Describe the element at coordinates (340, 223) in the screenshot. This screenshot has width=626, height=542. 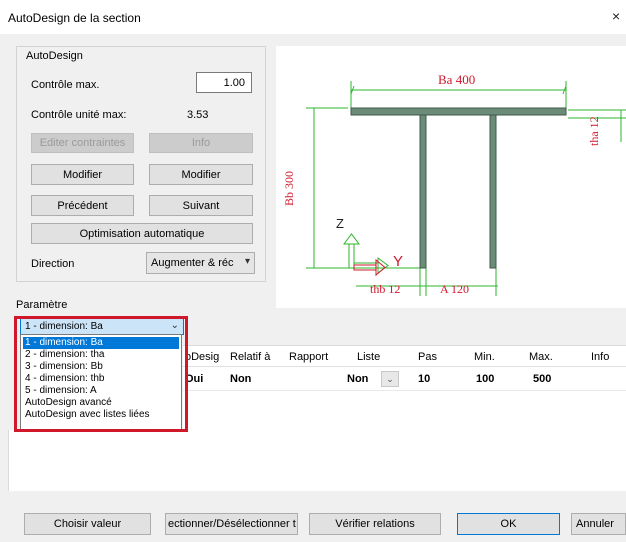
I see `z-axis-label: Z` at that location.